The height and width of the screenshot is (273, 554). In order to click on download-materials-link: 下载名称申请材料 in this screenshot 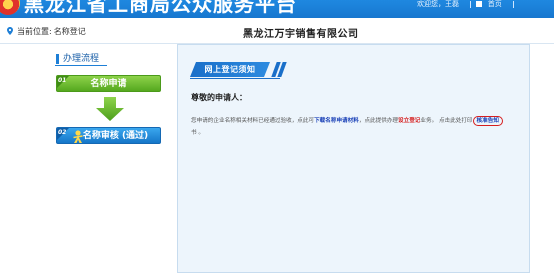, I will do `click(336, 121)`.